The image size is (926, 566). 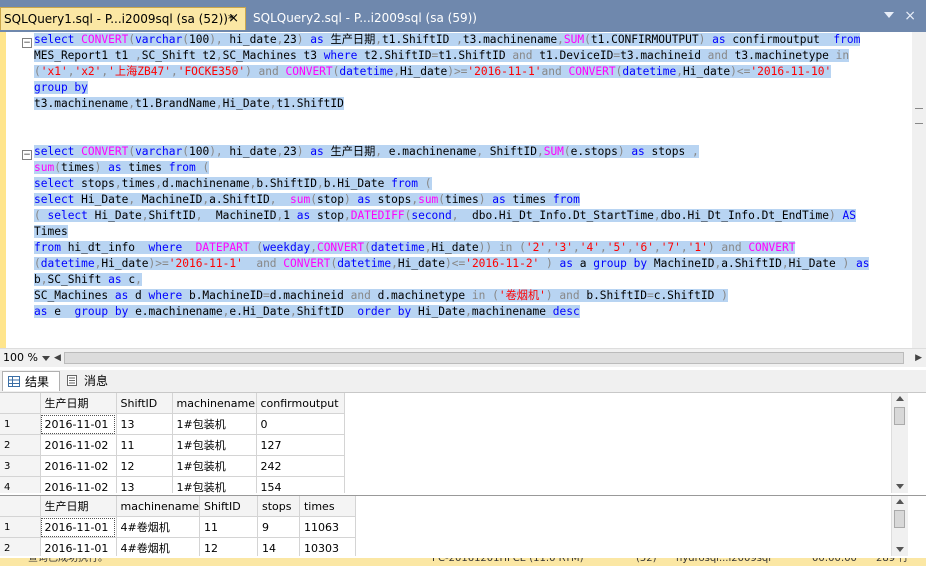 What do you see at coordinates (31, 381) in the screenshot?
I see `tab-results: 结果` at bounding box center [31, 381].